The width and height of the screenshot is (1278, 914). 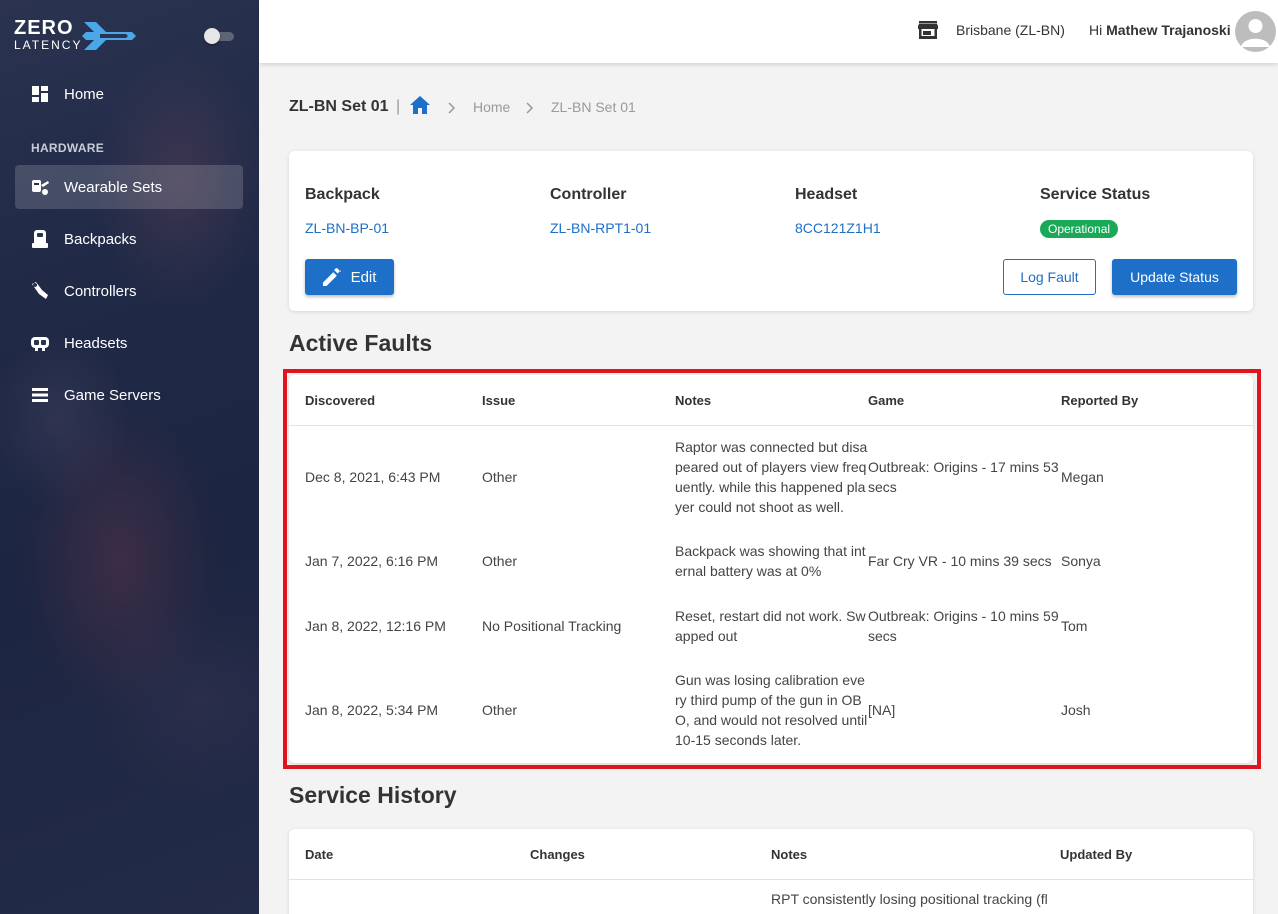 What do you see at coordinates (1082, 477) in the screenshot?
I see `cell-reported-by: Megan` at bounding box center [1082, 477].